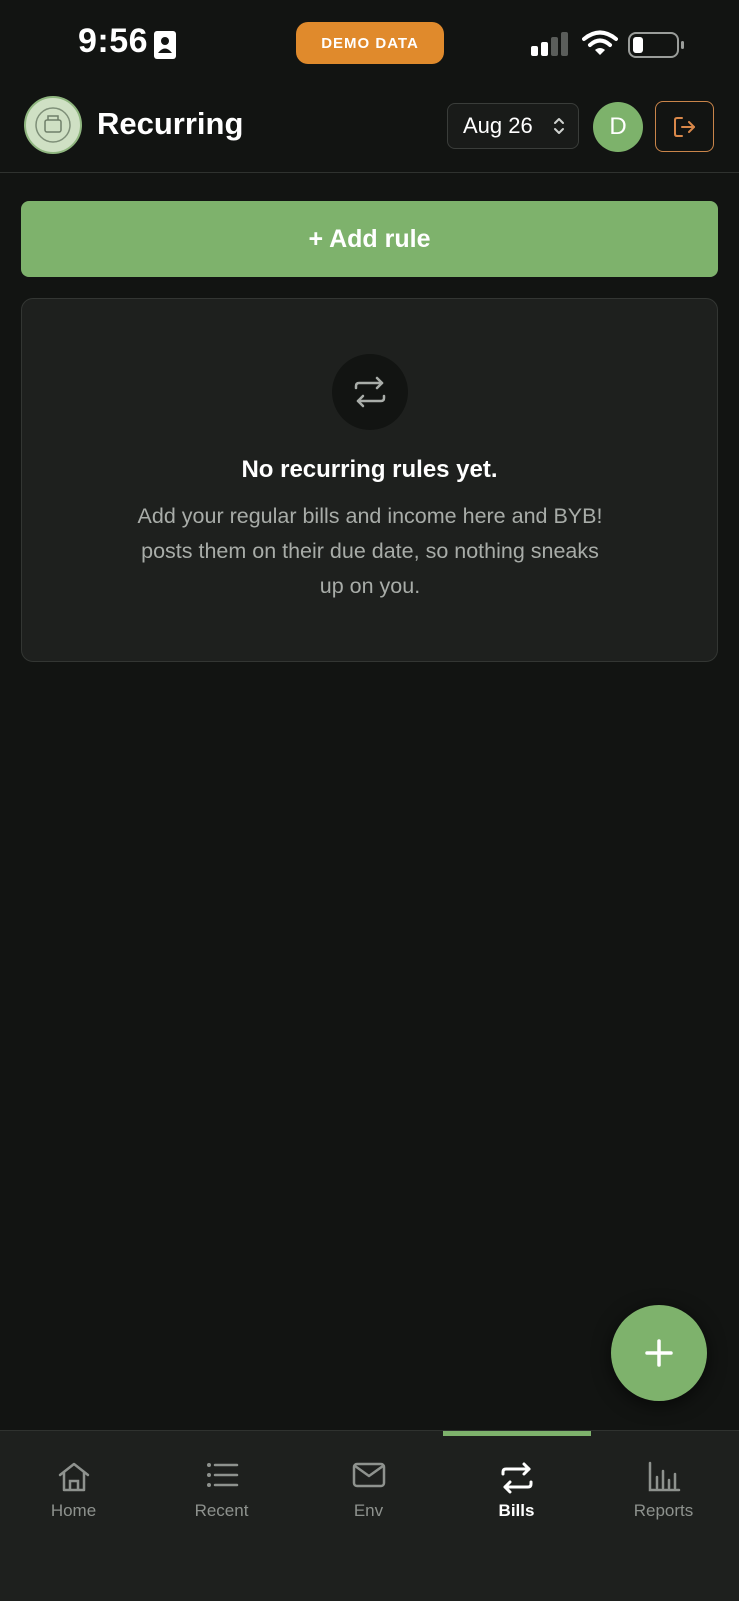 This screenshot has height=1601, width=739. Describe the element at coordinates (368, 1510) in the screenshot. I see `nav-label-env: Env` at that location.